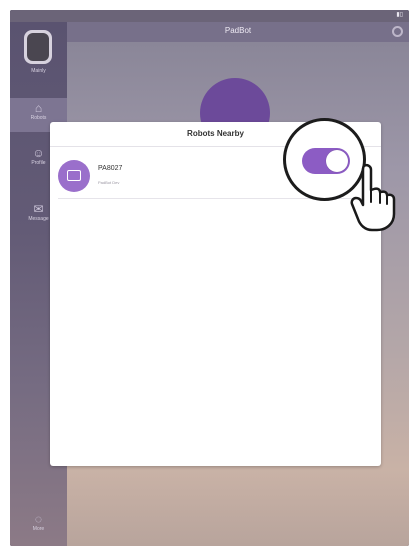 The image size is (415, 549). Describe the element at coordinates (373, 197) in the screenshot. I see `tap-hand-icon` at that location.